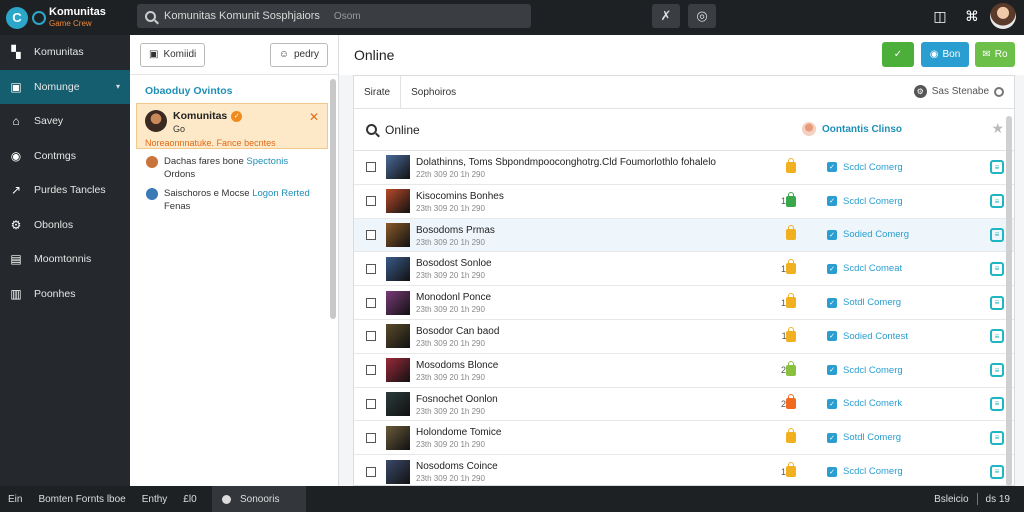 The image size is (1024, 512). What do you see at coordinates (65, 259) in the screenshot?
I see `sidebar-item-moomtonnis: ▤ Moomtonnis` at bounding box center [65, 259].